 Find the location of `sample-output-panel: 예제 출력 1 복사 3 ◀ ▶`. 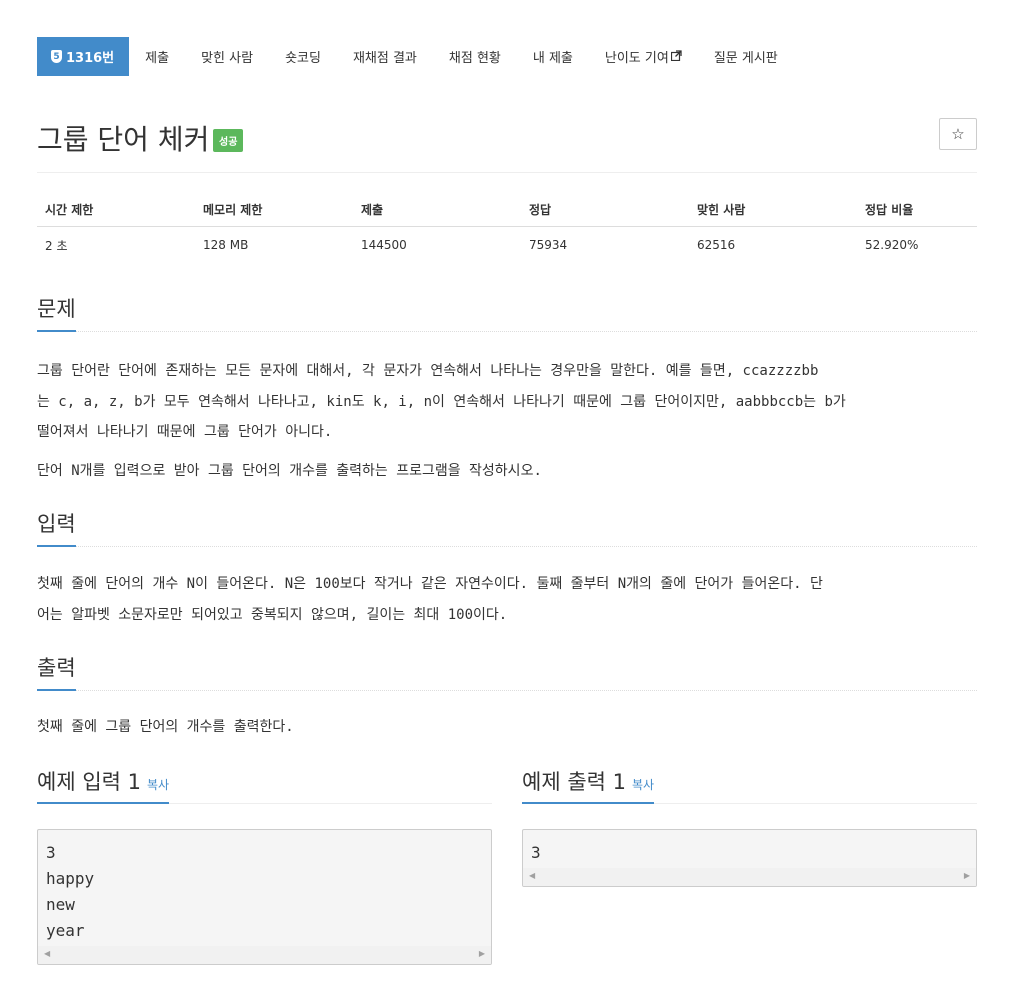

sample-output-panel: 예제 출력 1 복사 3 ◀ ▶ is located at coordinates (749, 826).